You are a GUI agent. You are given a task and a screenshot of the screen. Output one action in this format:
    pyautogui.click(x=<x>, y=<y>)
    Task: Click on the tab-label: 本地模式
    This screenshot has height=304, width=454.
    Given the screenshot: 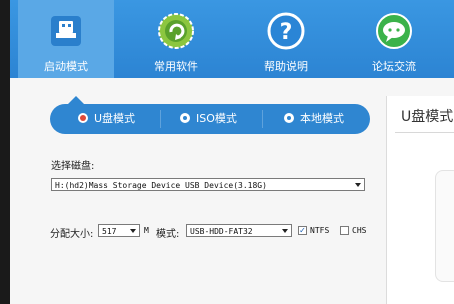 What is the action you would take?
    pyautogui.click(x=322, y=118)
    